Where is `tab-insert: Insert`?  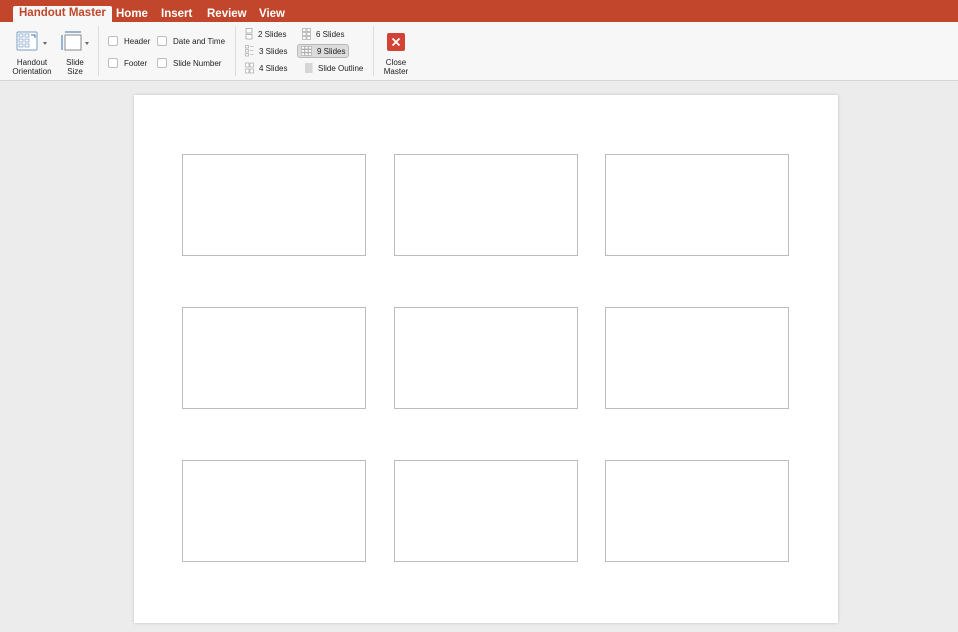 tab-insert: Insert is located at coordinates (176, 14).